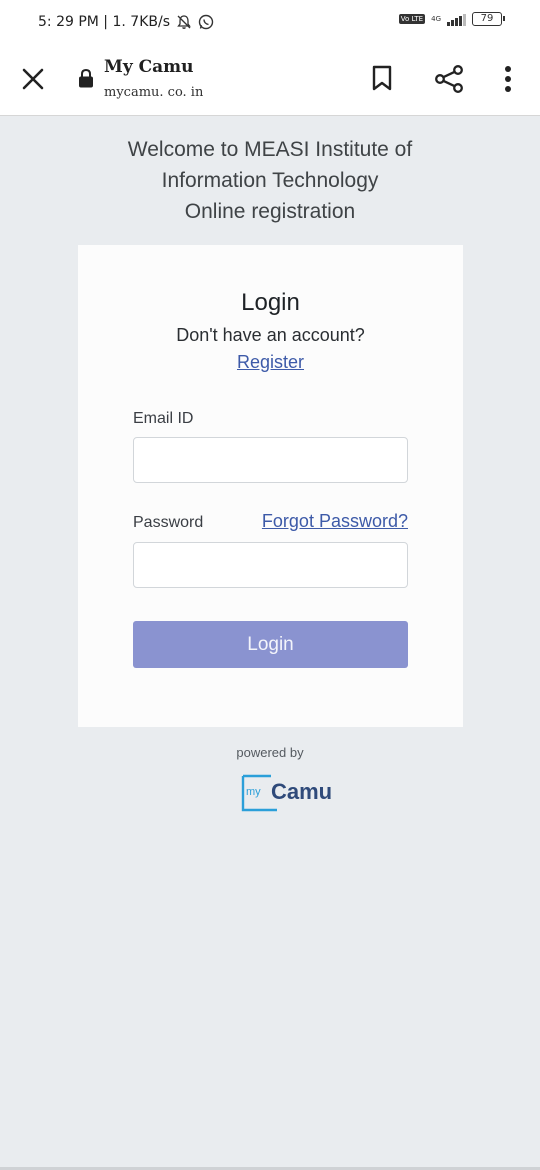  I want to click on no-account-text: Don't have an account?, so click(270, 335).